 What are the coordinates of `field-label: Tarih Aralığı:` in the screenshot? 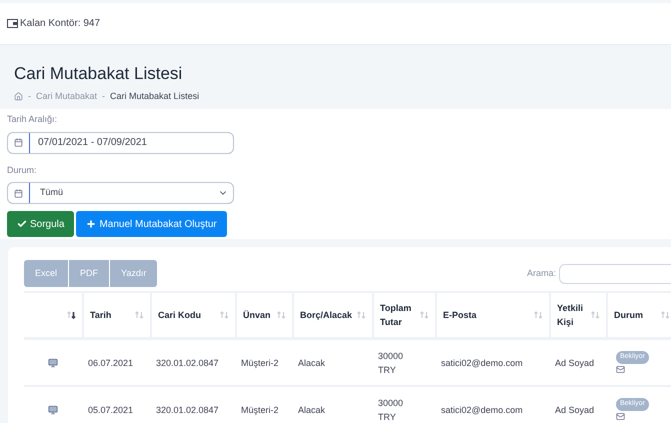 It's located at (32, 119).